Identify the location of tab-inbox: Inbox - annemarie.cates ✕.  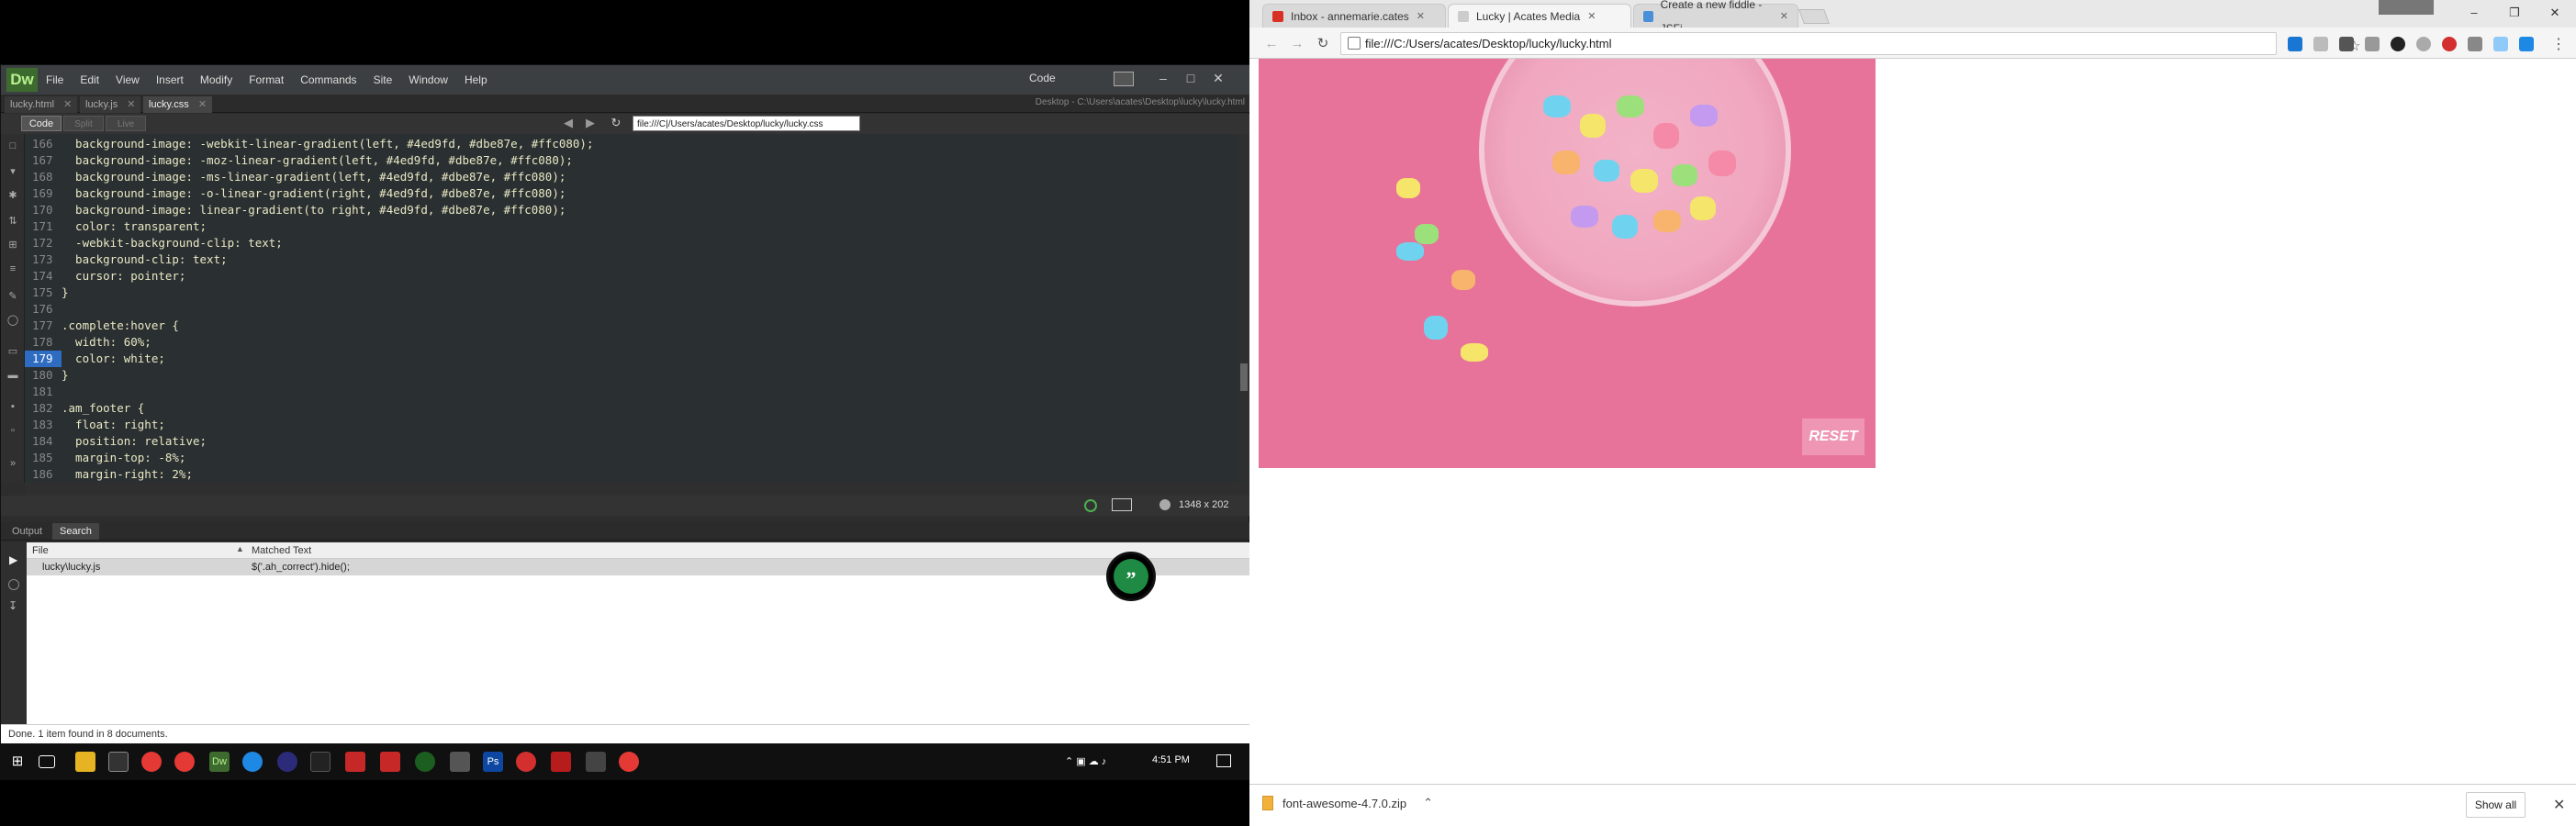
(1354, 16).